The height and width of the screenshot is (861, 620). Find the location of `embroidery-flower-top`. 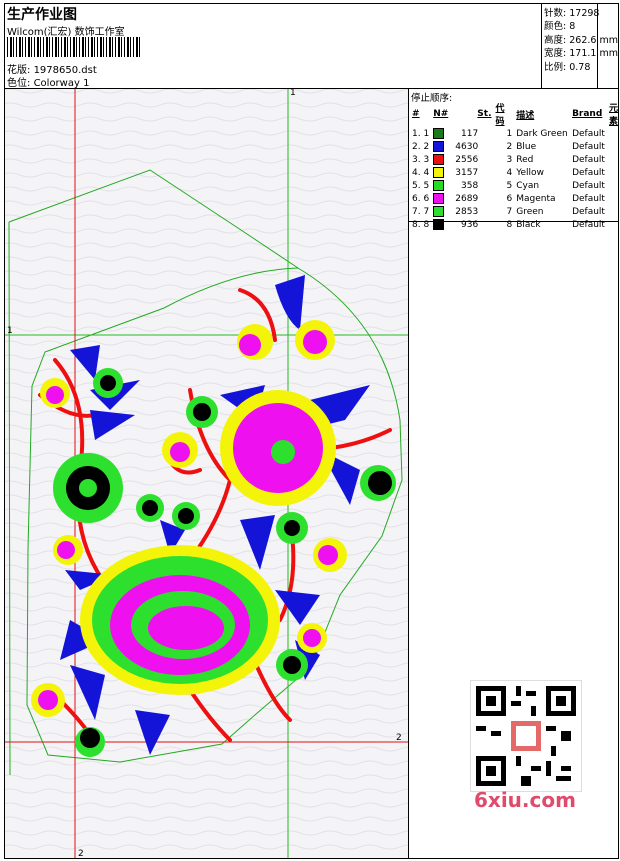

embroidery-flower-top is located at coordinates (278, 448).